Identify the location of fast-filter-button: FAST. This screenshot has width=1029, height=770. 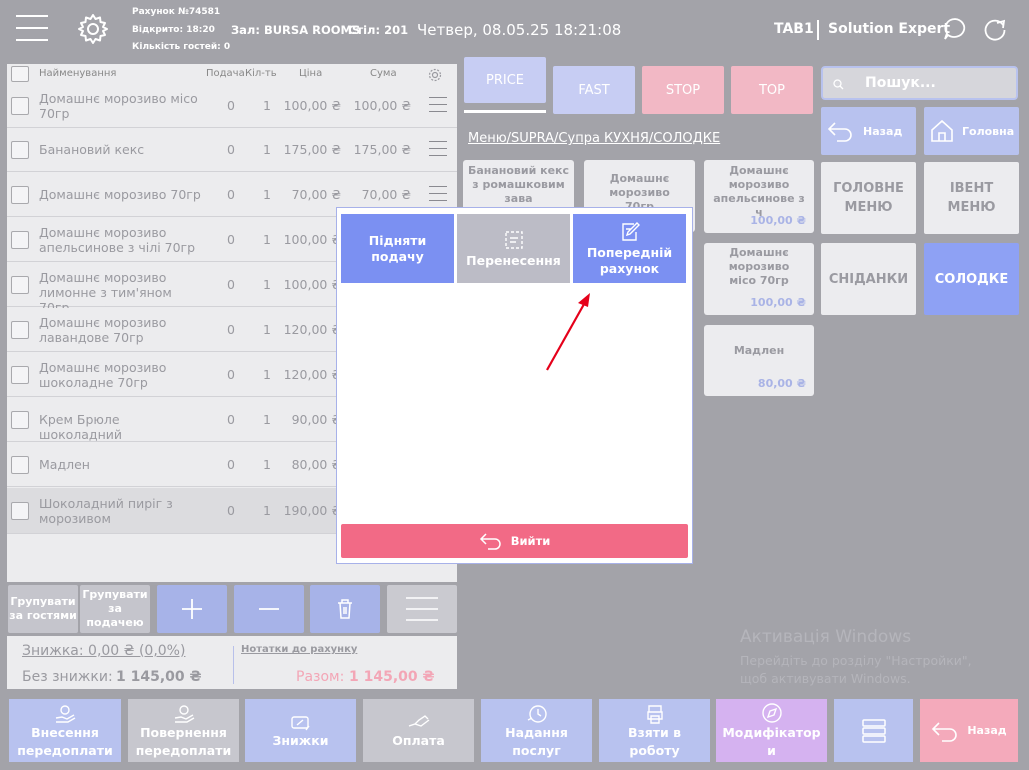
(594, 90).